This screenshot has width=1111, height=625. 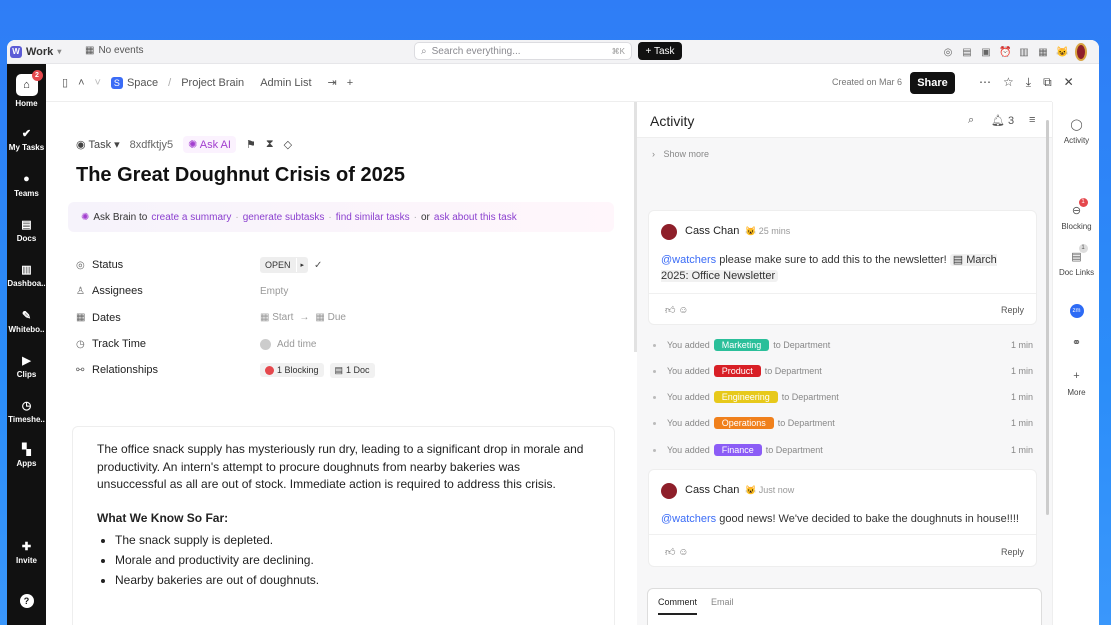 What do you see at coordinates (1043, 52) in the screenshot?
I see `grid-icon: ▦` at bounding box center [1043, 52].